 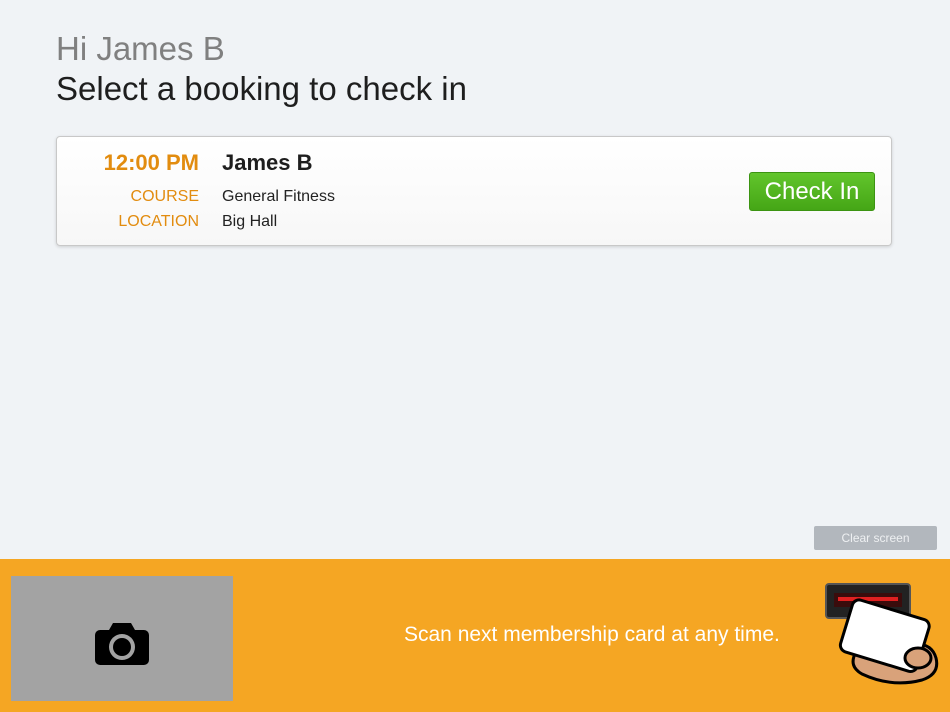 What do you see at coordinates (164, 196) in the screenshot?
I see `course-label: COURSE` at bounding box center [164, 196].